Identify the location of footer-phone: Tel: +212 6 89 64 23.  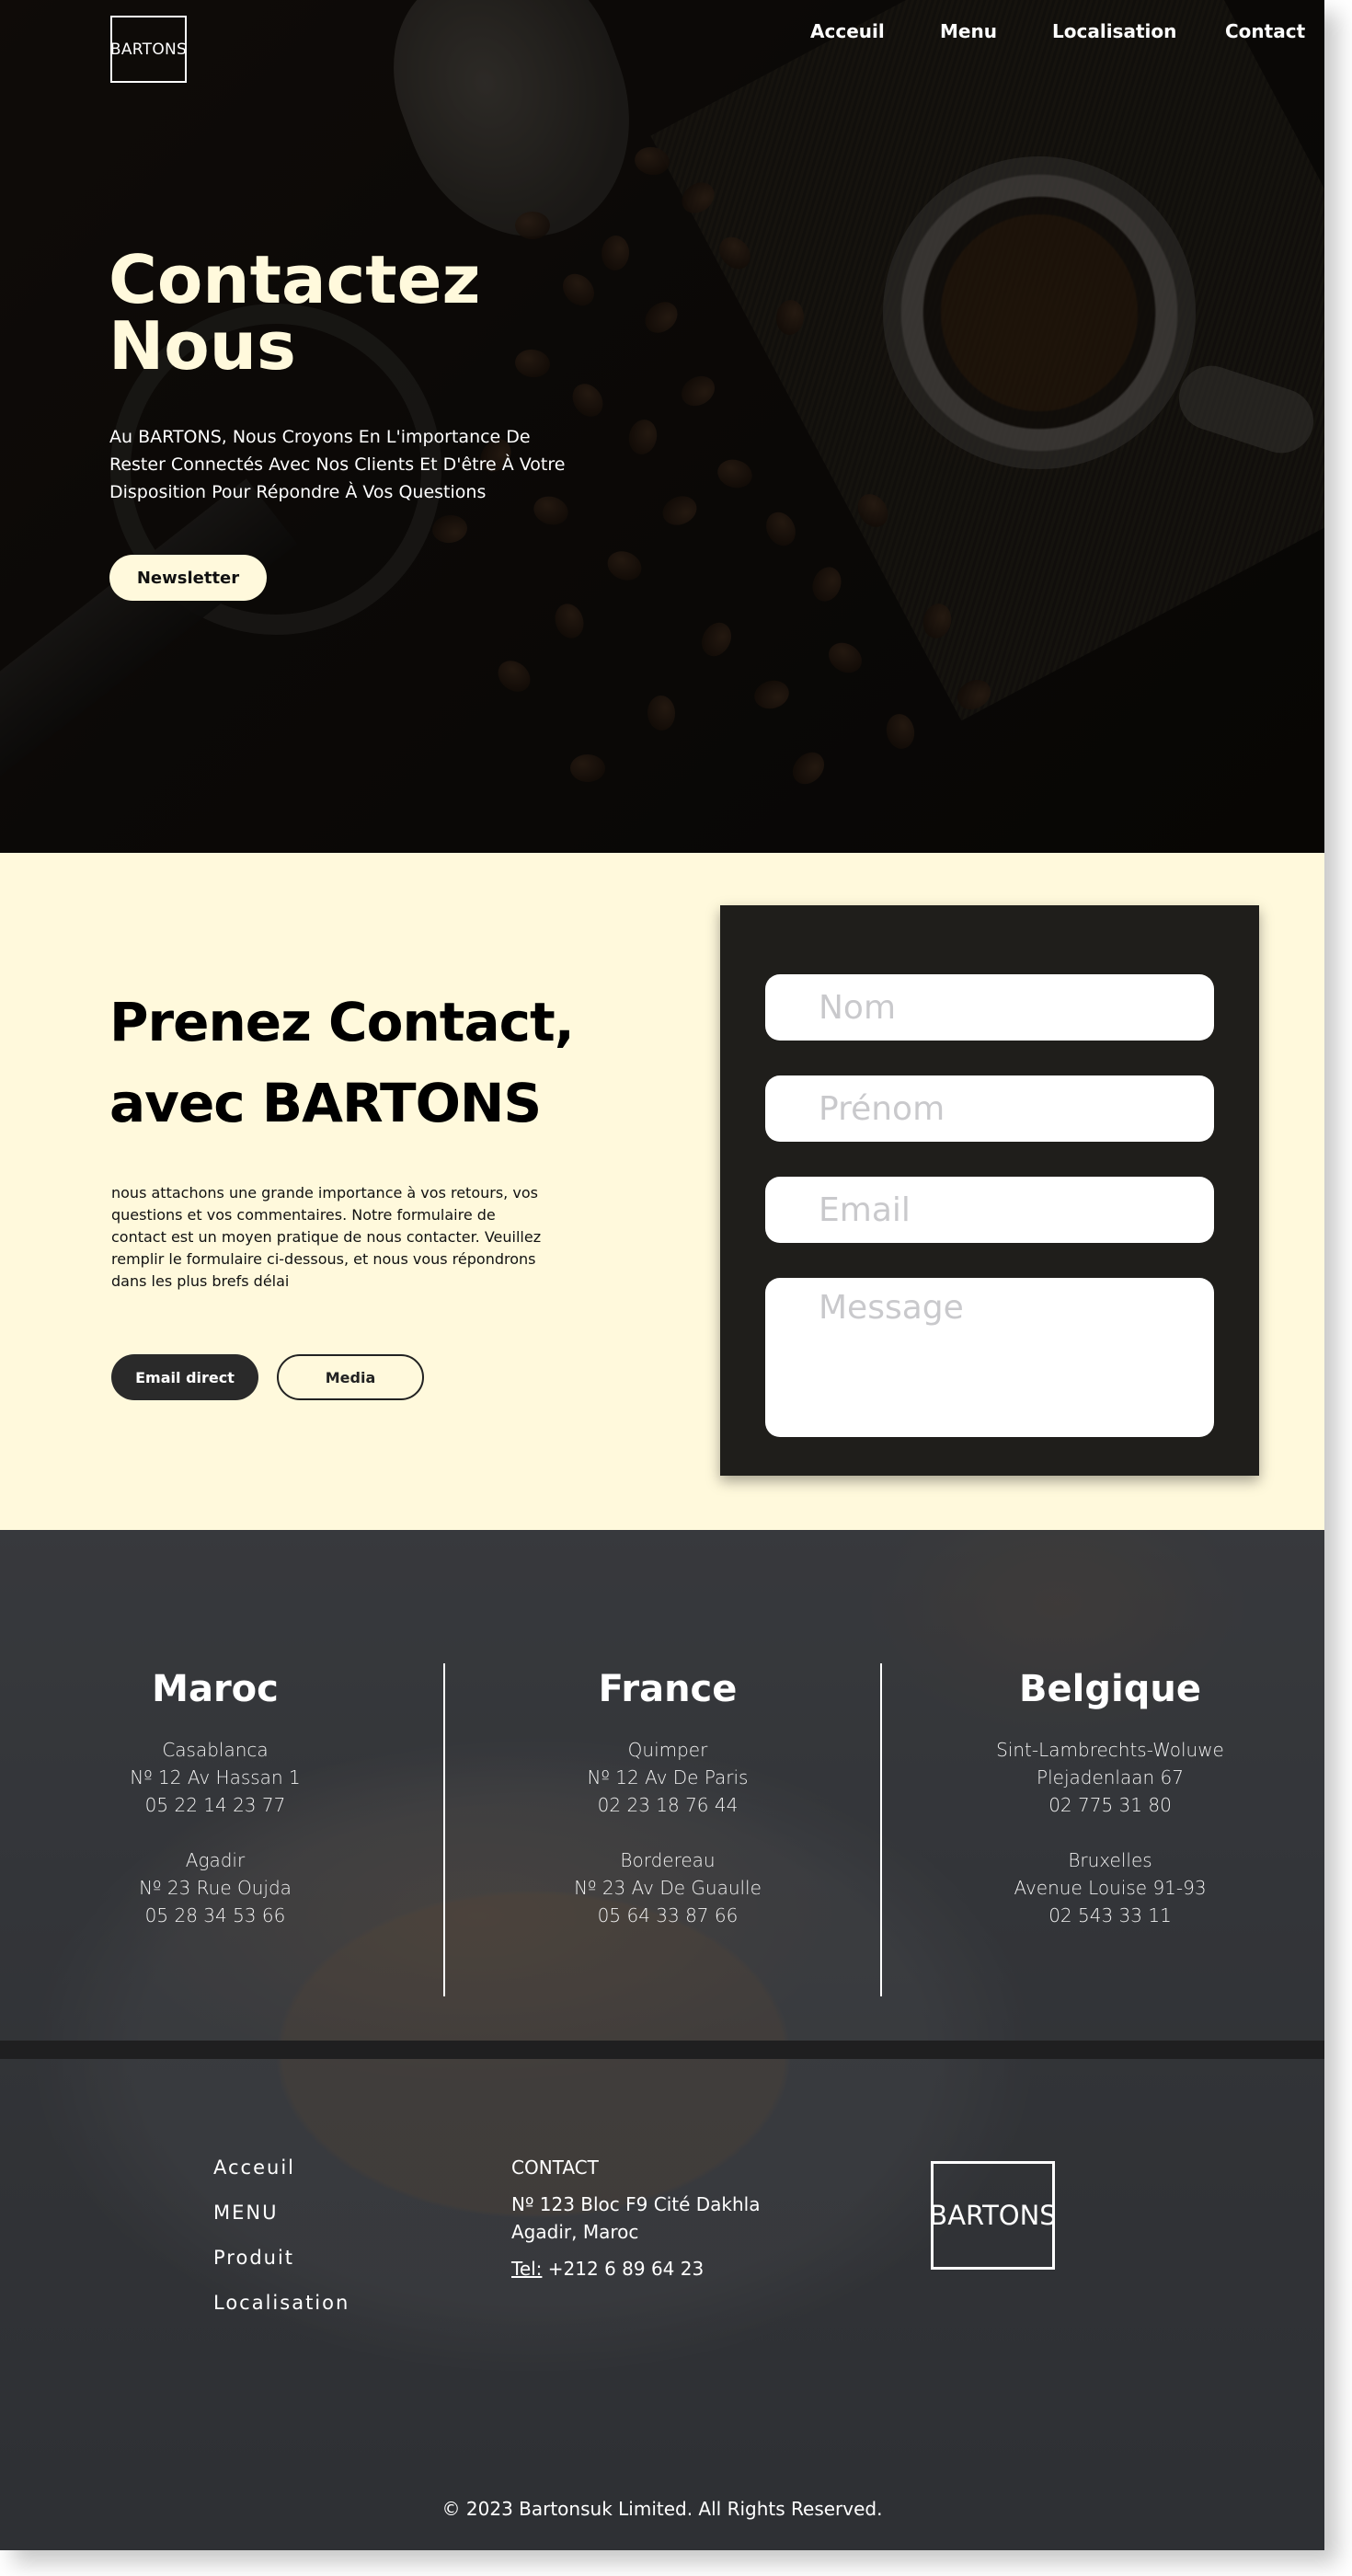
(663, 2269).